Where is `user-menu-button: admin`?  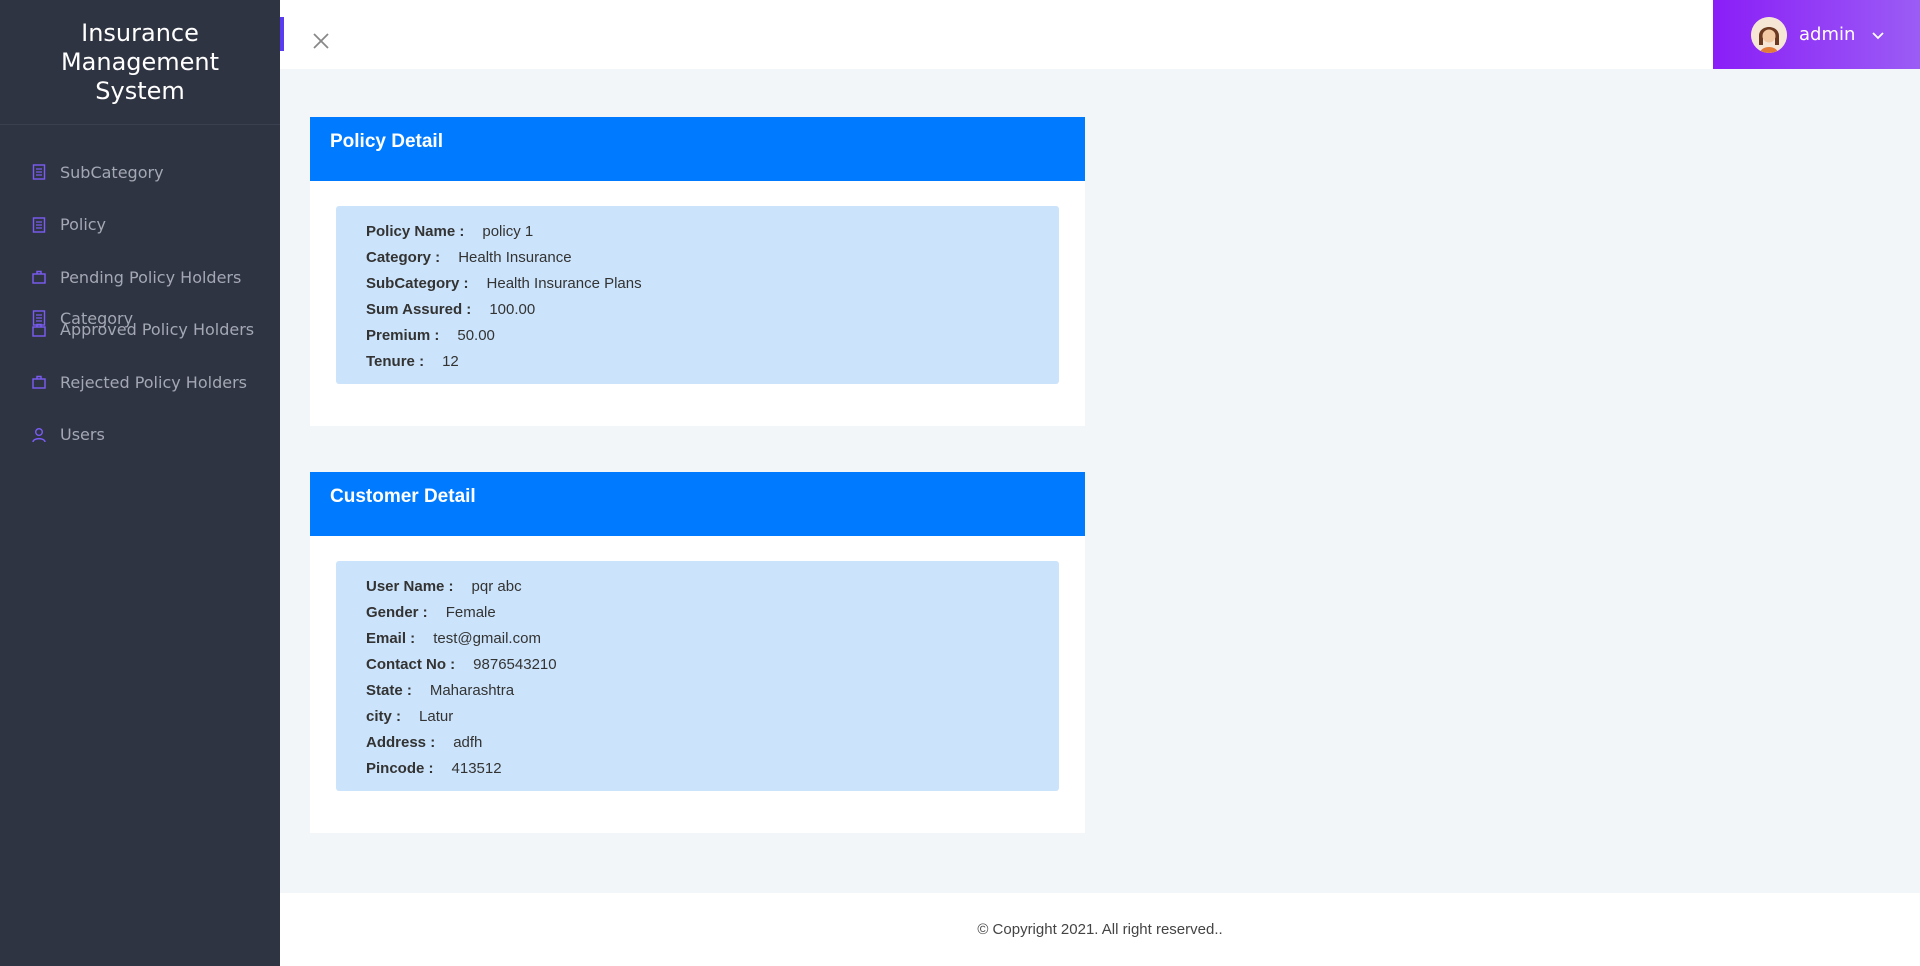 user-menu-button: admin is located at coordinates (1816, 34).